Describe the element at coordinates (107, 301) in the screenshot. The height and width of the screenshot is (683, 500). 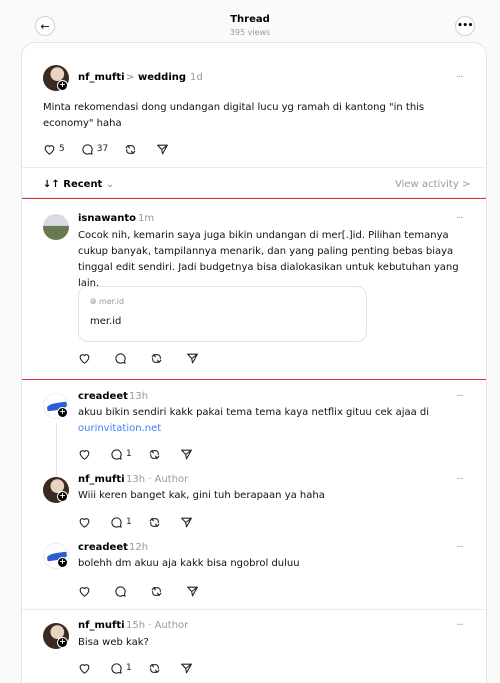
I see `preview-domain: 🌐︎ mer.id` at that location.